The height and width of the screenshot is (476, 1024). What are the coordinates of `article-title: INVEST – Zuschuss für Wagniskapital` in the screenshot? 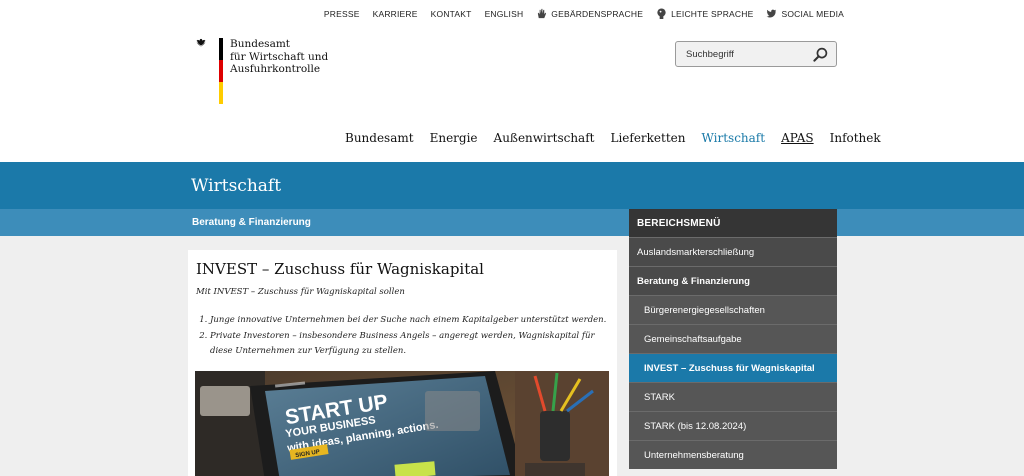 It's located at (340, 269).